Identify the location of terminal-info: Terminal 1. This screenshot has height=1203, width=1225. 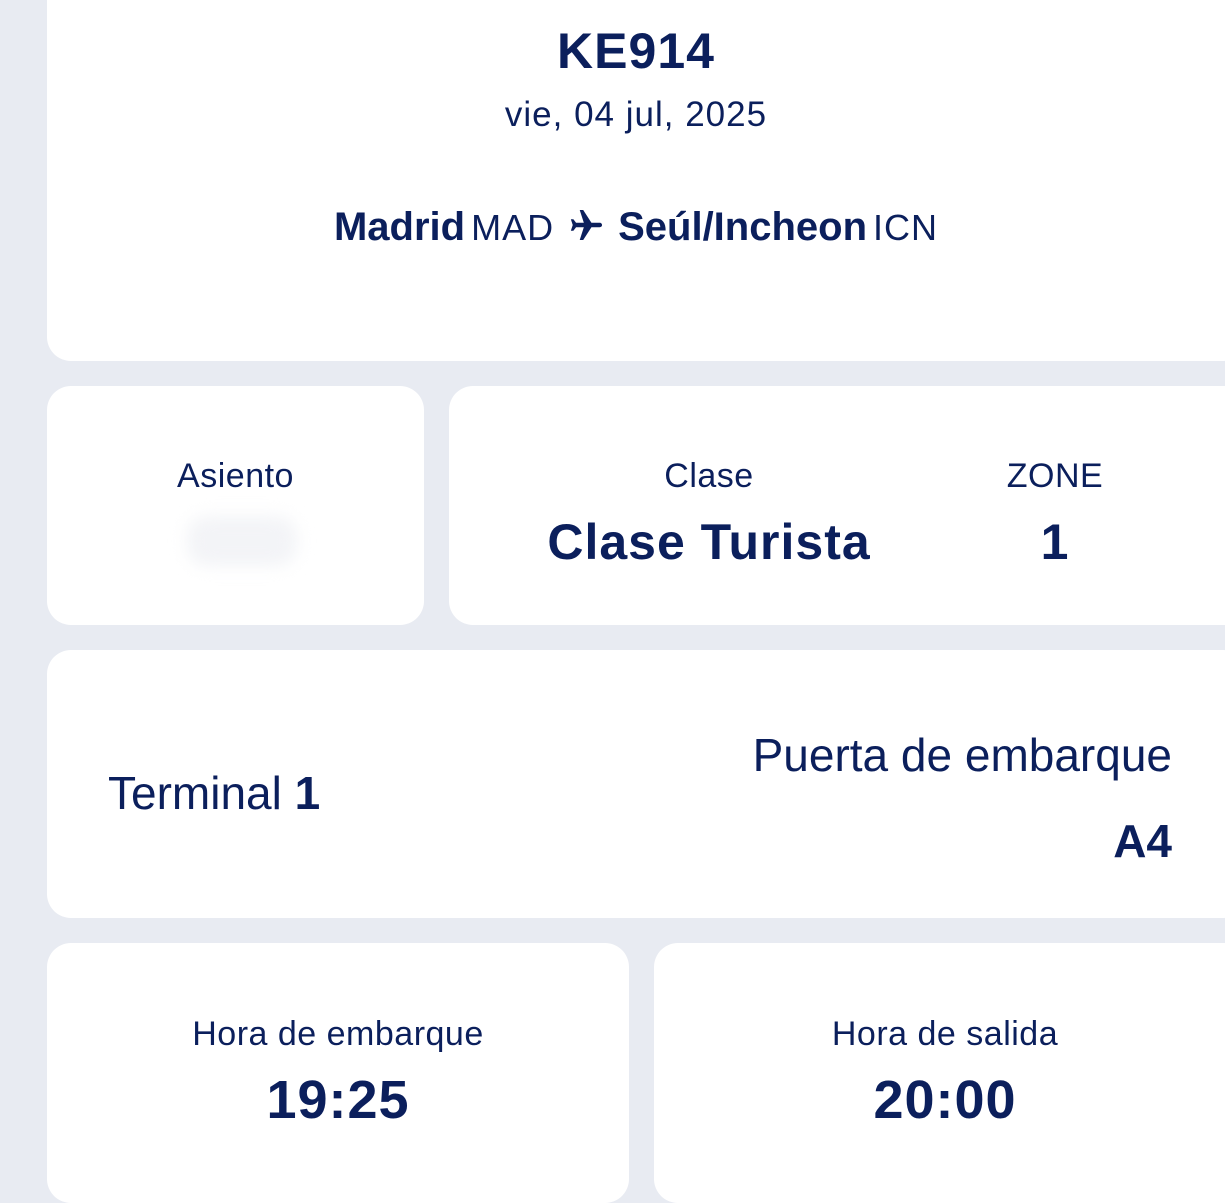
(214, 793).